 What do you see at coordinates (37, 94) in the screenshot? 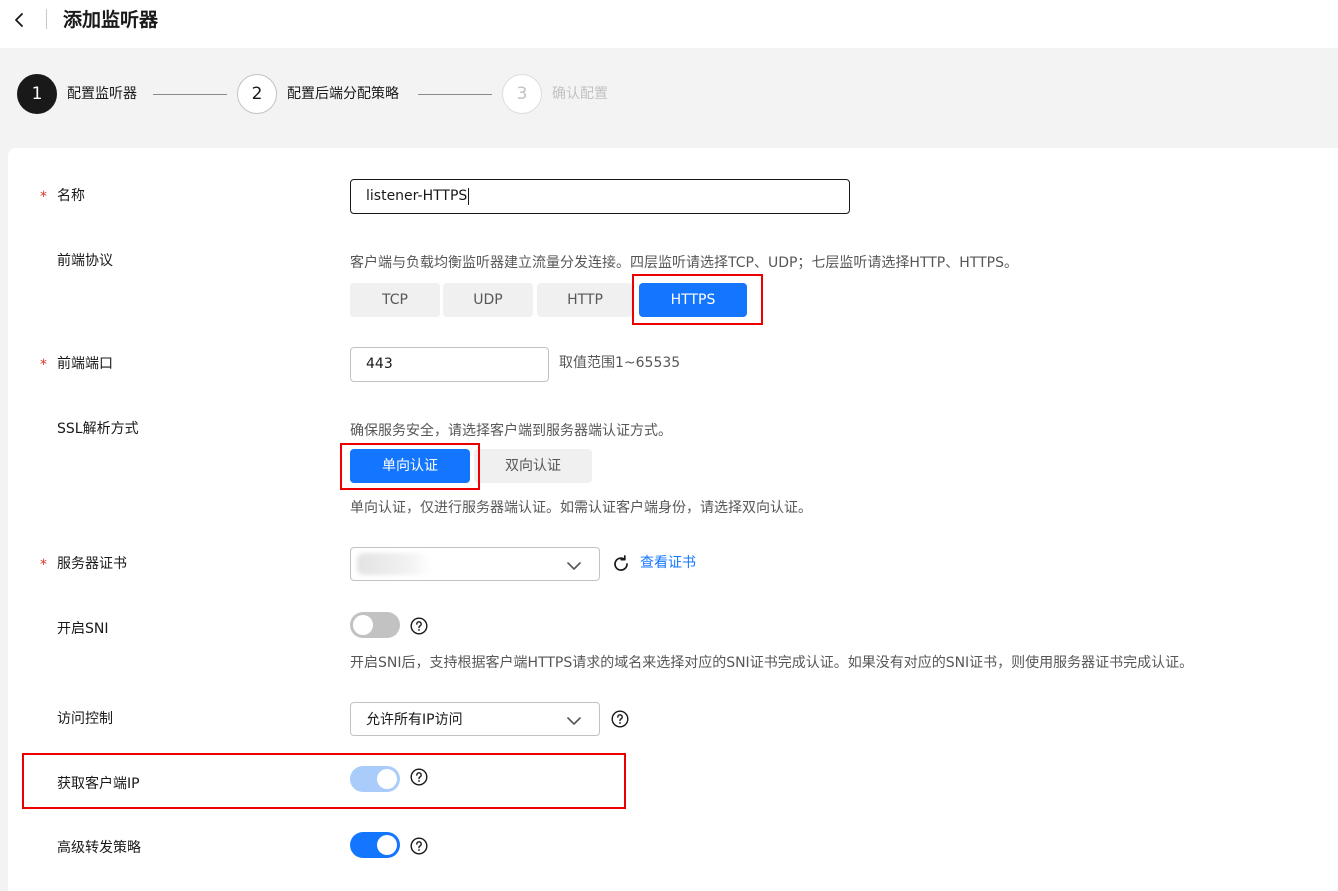
I see `step-1-number: 1` at bounding box center [37, 94].